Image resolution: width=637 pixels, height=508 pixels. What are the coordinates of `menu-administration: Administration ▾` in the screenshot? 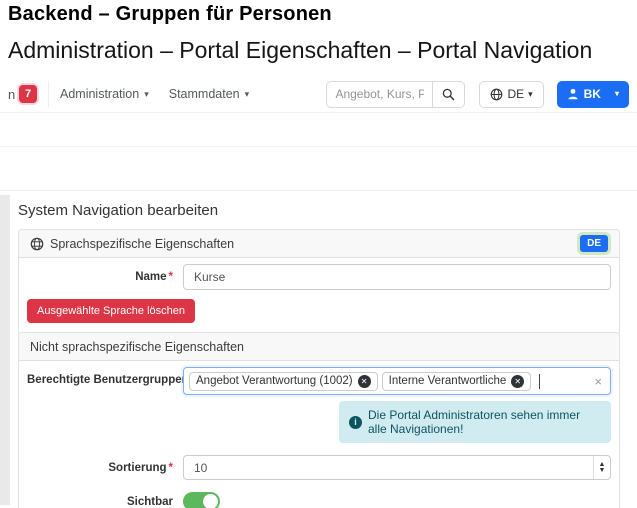 It's located at (104, 94).